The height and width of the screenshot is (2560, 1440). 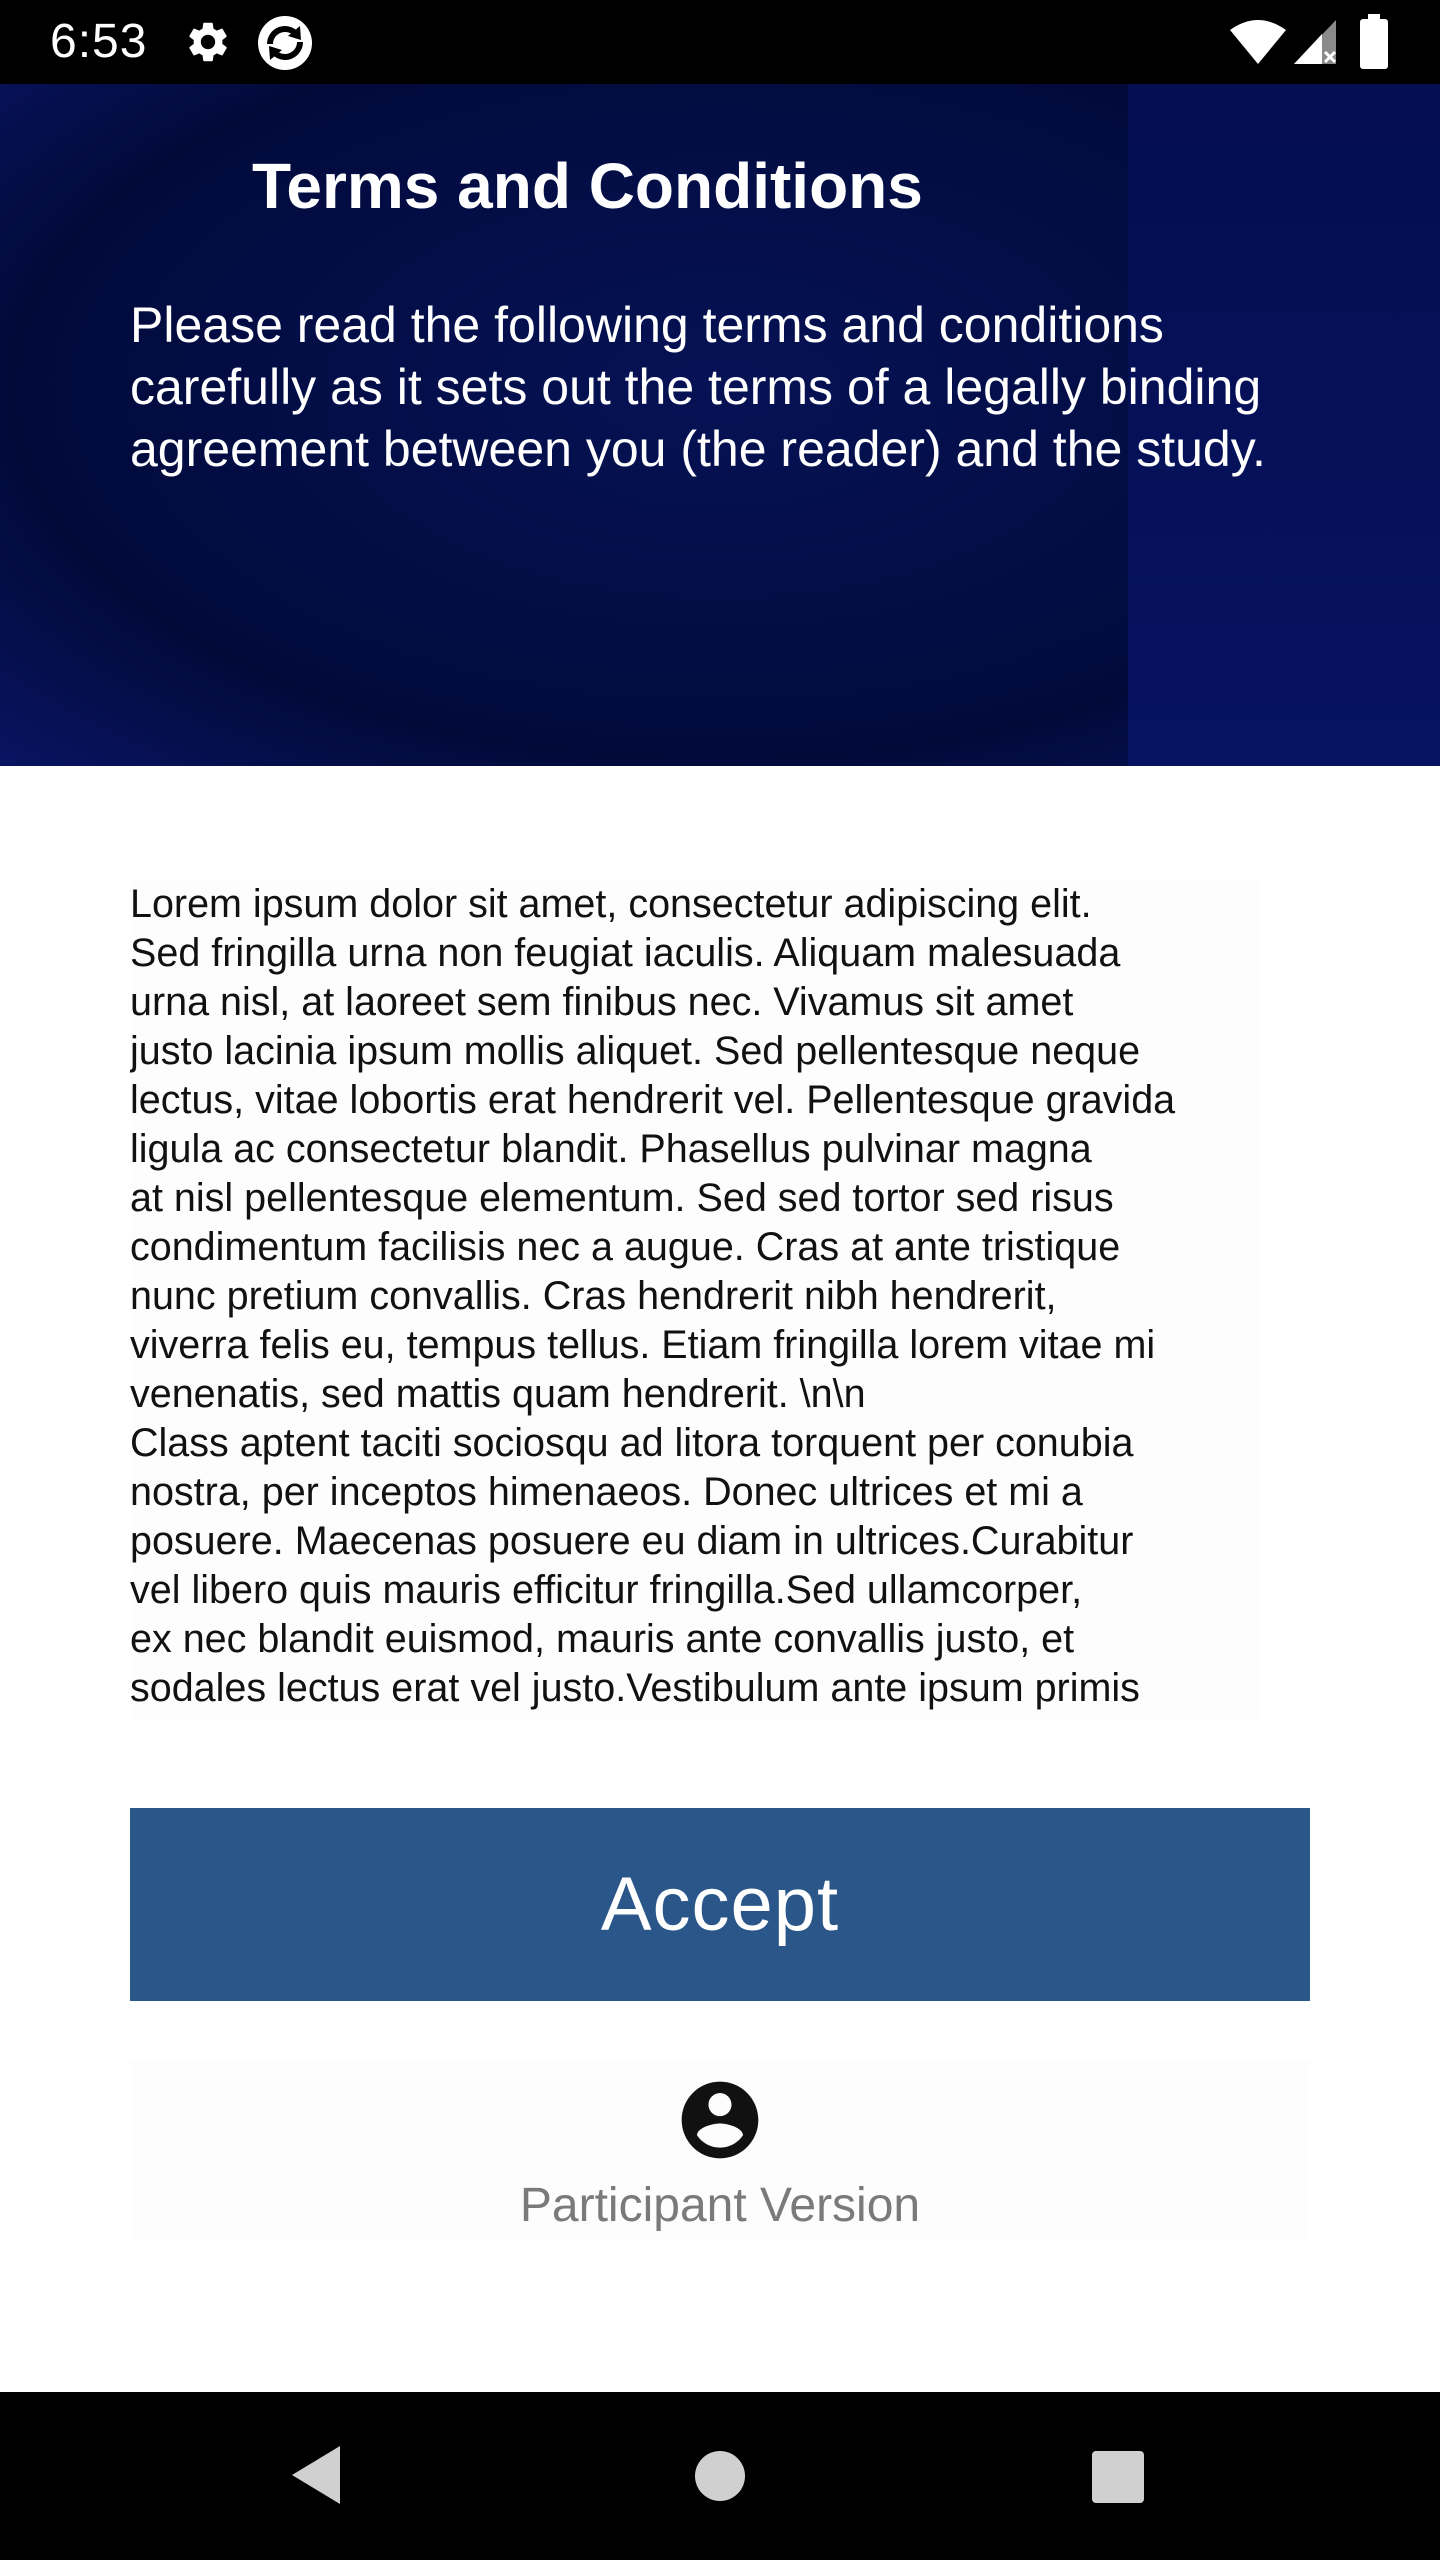 What do you see at coordinates (720, 1904) in the screenshot?
I see `accept-button: Accept` at bounding box center [720, 1904].